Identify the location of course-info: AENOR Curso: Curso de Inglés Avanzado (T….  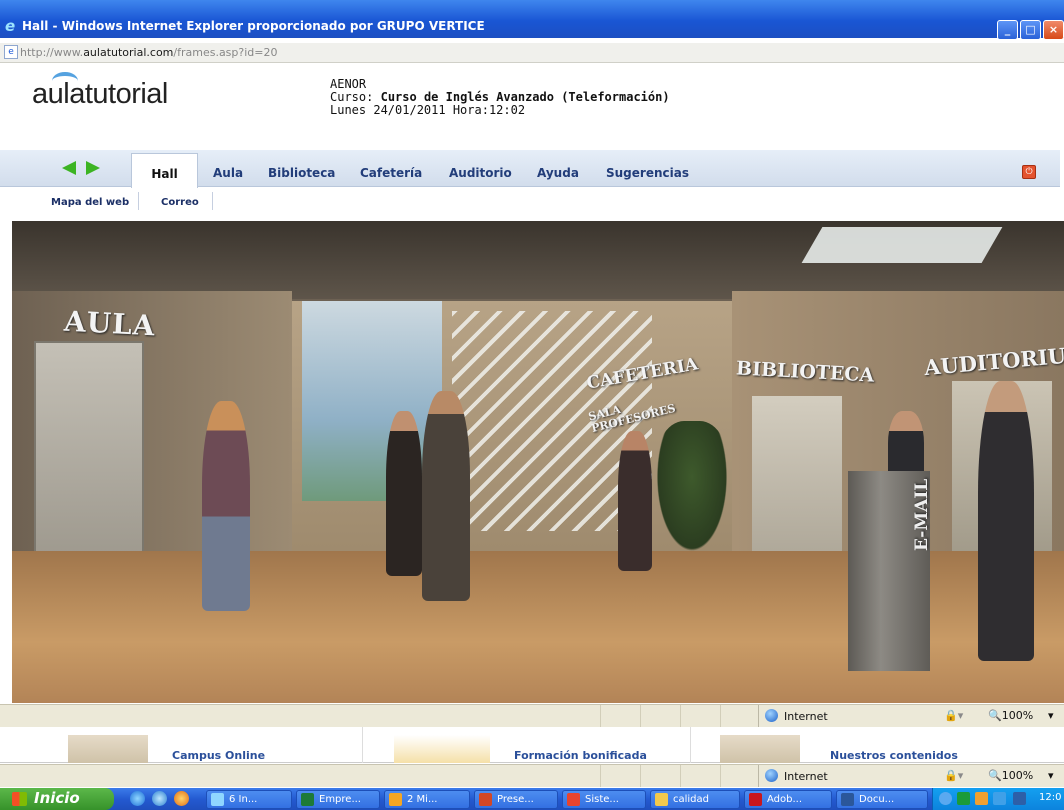
(500, 97).